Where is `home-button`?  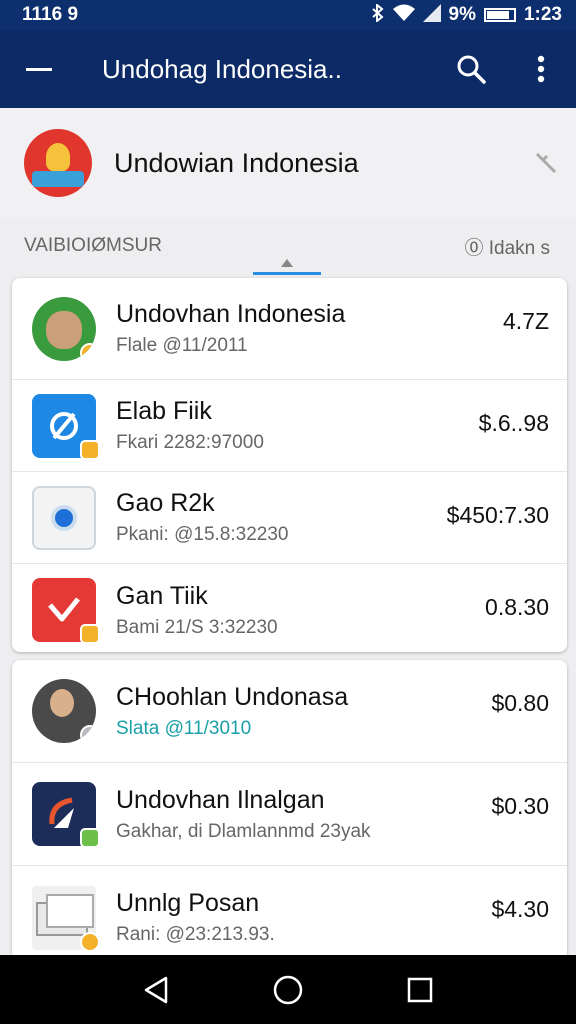
home-button is located at coordinates (288, 990).